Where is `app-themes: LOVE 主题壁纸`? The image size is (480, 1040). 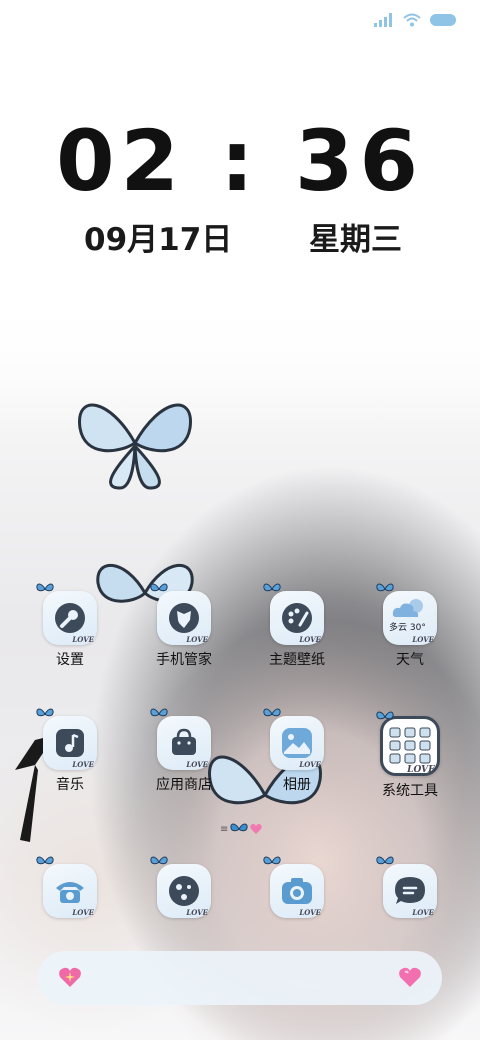
app-themes: LOVE 主题壁纸 is located at coordinates (297, 626).